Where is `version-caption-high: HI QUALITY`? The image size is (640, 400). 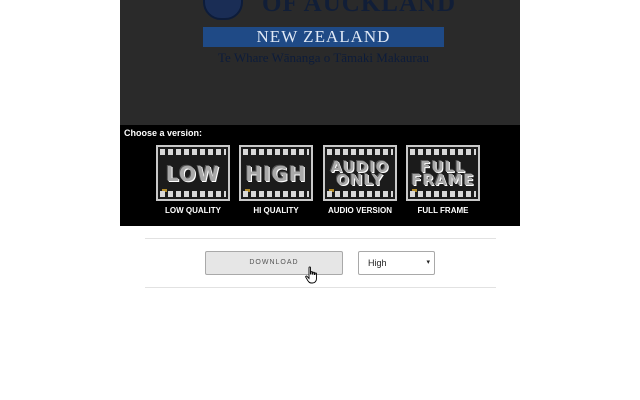
version-caption-high: HI QUALITY is located at coordinates (276, 210).